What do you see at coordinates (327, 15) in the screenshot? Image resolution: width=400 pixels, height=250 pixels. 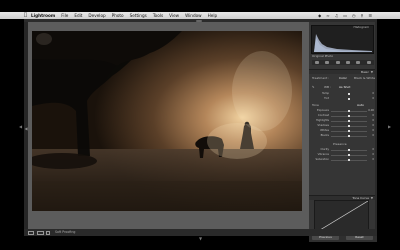 I see `wifi-icon: ≈` at bounding box center [327, 15].